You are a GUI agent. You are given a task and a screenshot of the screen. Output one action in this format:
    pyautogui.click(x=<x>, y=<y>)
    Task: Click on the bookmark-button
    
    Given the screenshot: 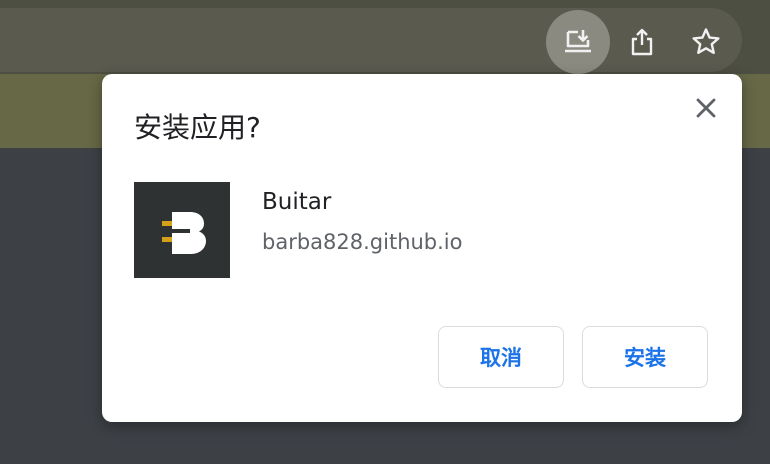 What is the action you would take?
    pyautogui.click(x=706, y=42)
    